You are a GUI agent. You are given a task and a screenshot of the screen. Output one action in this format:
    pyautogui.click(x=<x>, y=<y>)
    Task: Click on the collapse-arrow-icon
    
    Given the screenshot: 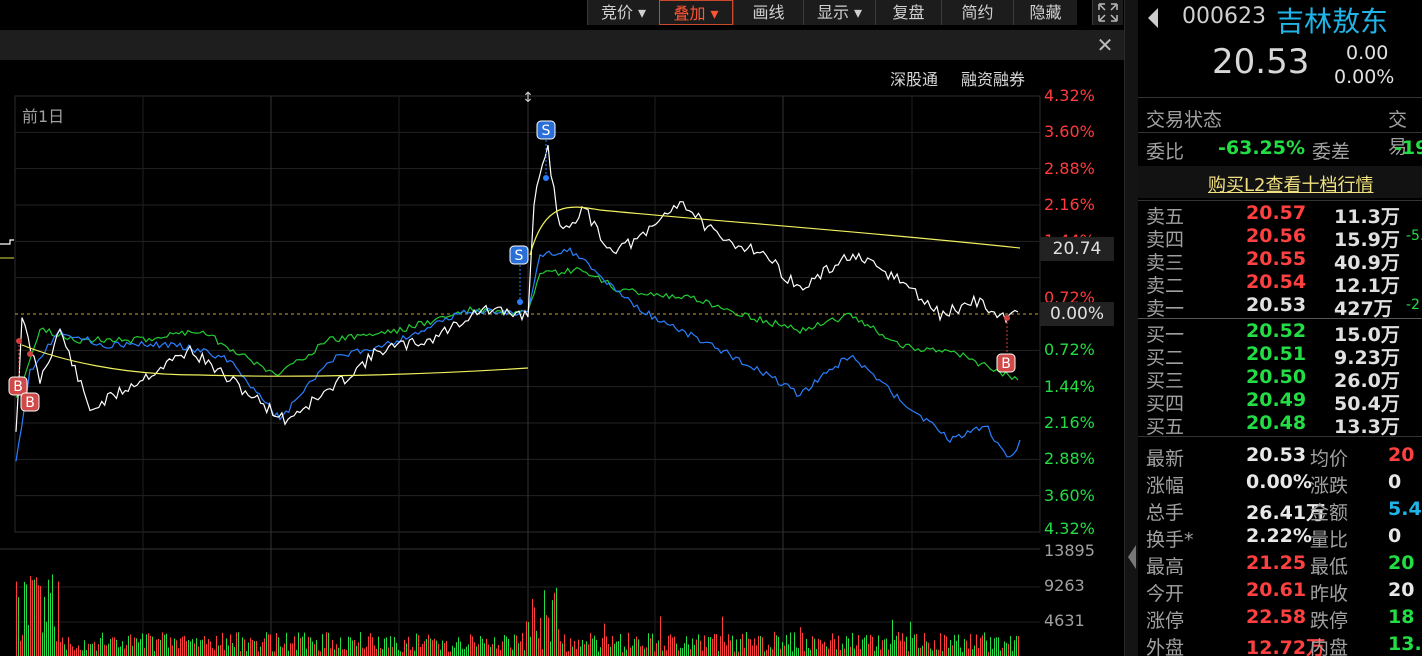 What is the action you would take?
    pyautogui.click(x=1132, y=557)
    